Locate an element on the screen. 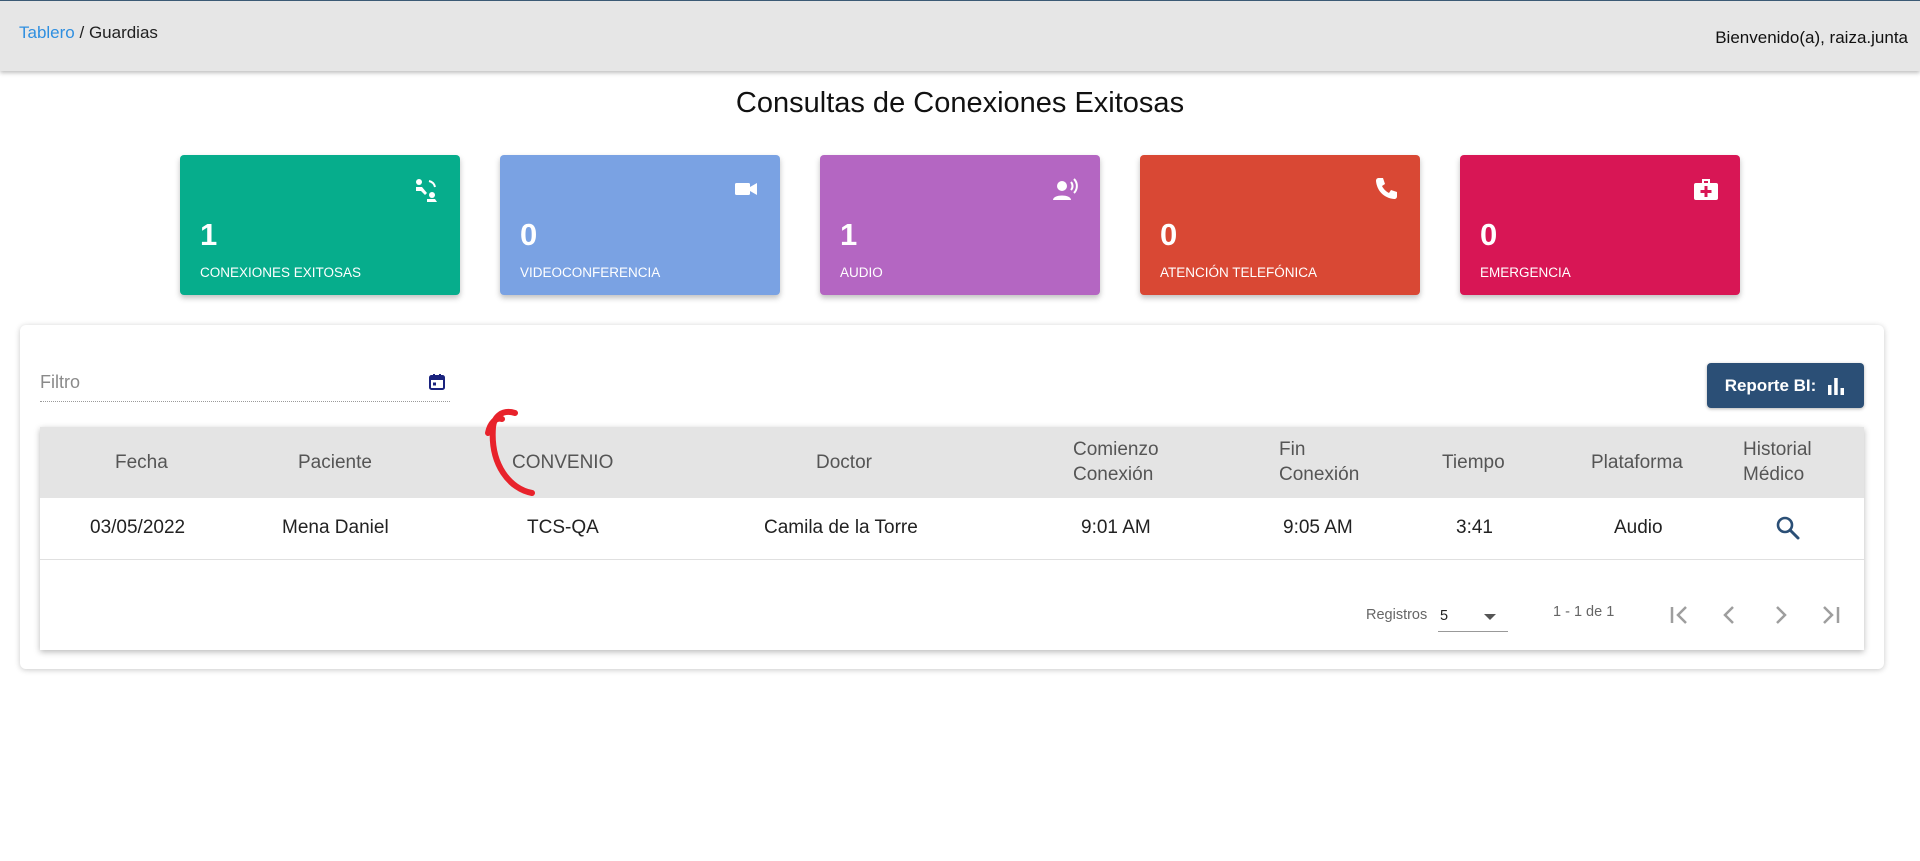 The image size is (1920, 861). report-bi-label: Reporte BI: is located at coordinates (1770, 385).